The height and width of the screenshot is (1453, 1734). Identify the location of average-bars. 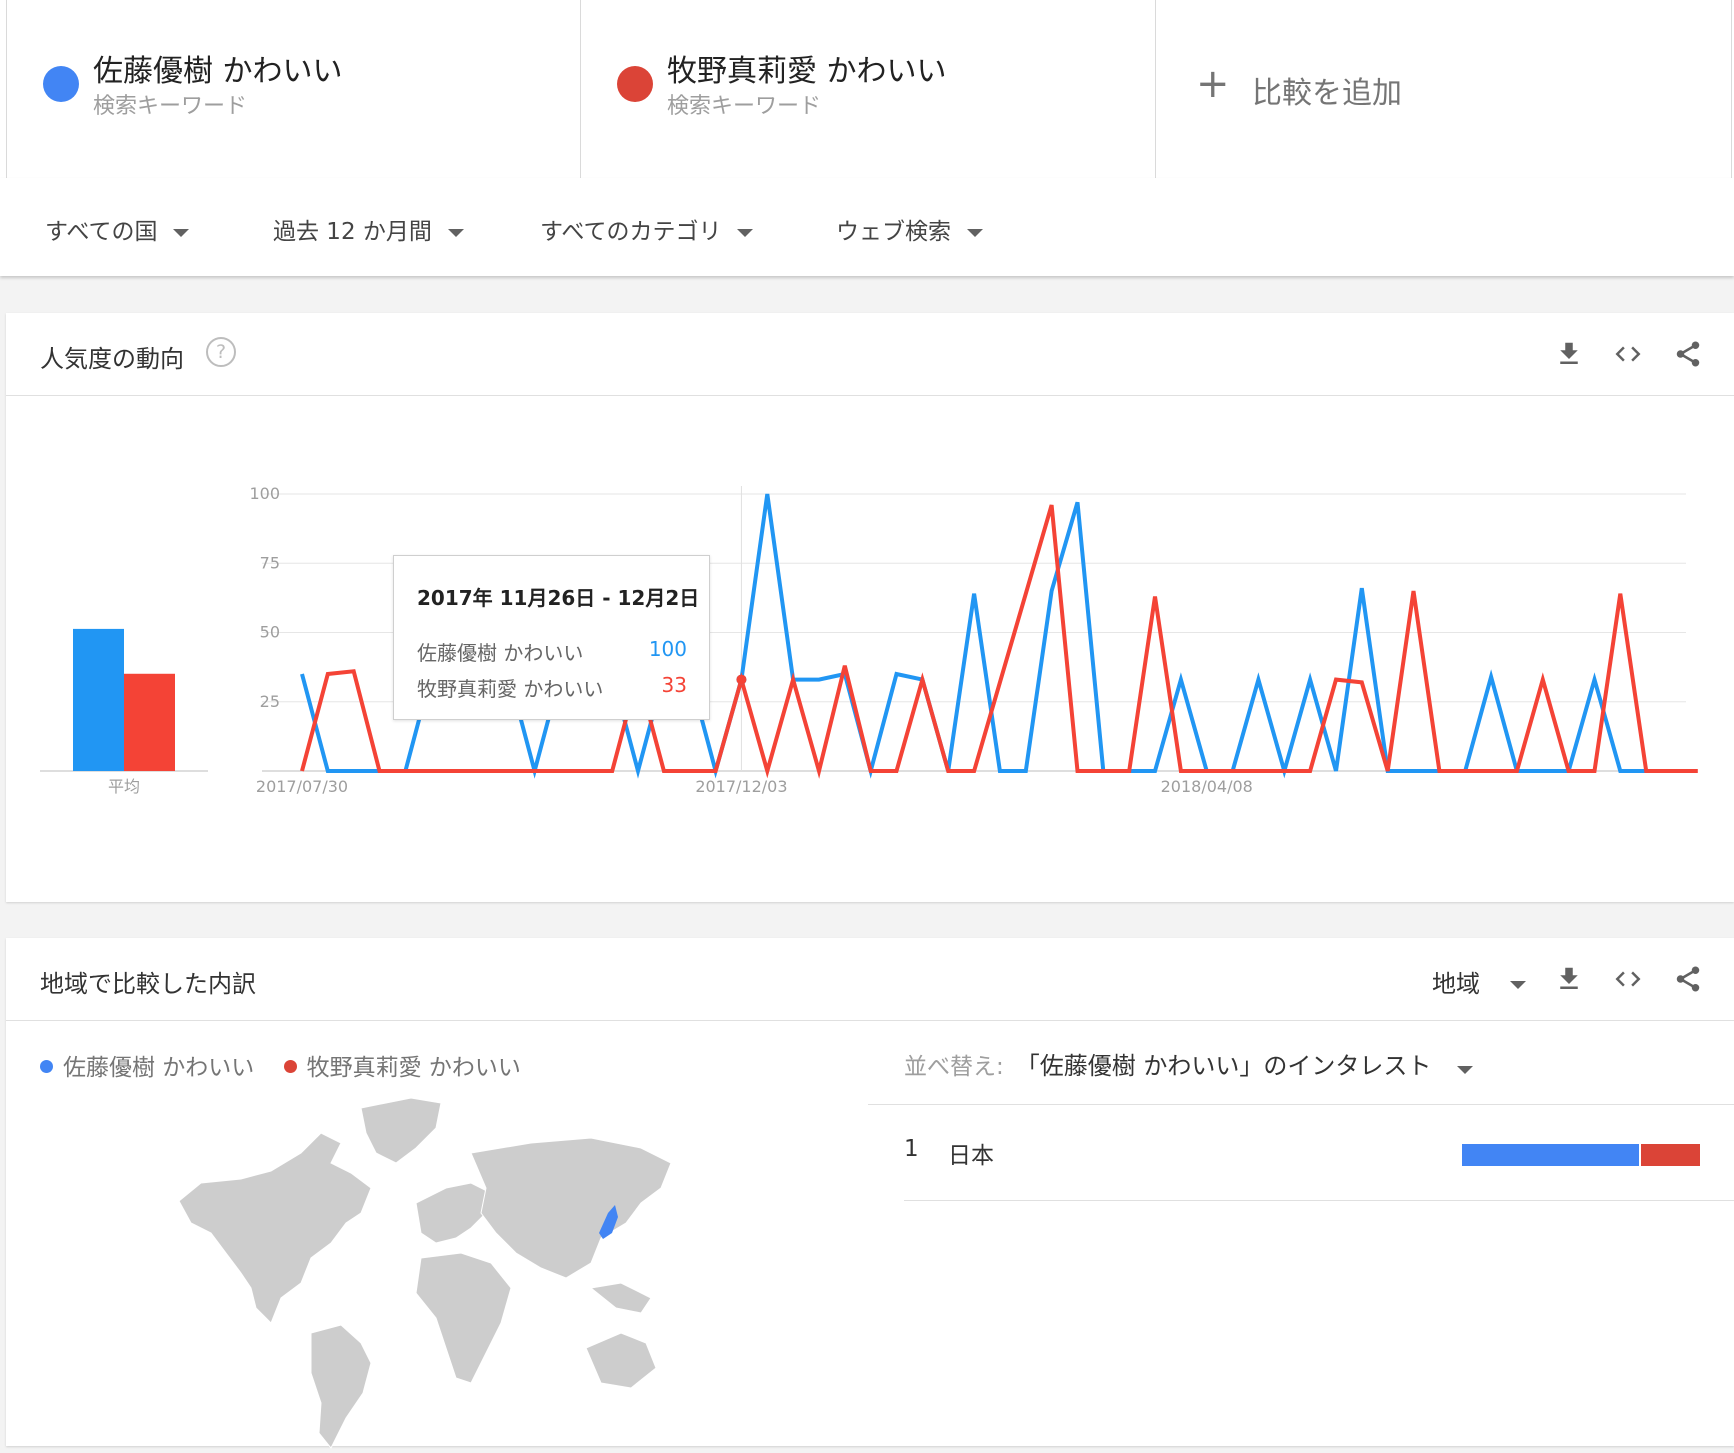
(124, 700).